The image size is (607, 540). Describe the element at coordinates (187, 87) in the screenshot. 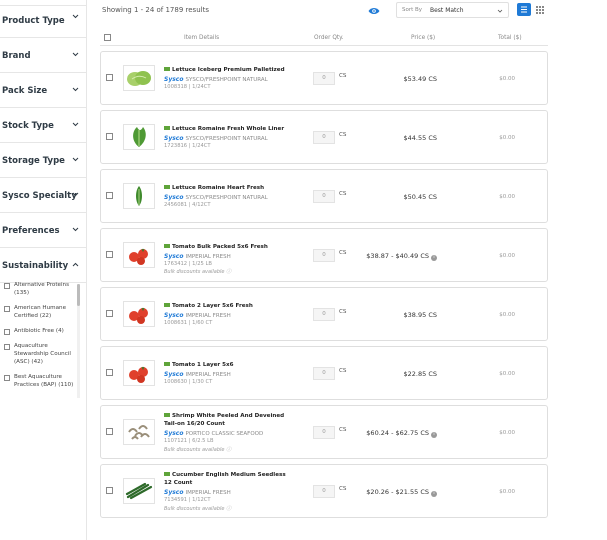

I see `product-sku: 1008318 | 1/24CT` at that location.